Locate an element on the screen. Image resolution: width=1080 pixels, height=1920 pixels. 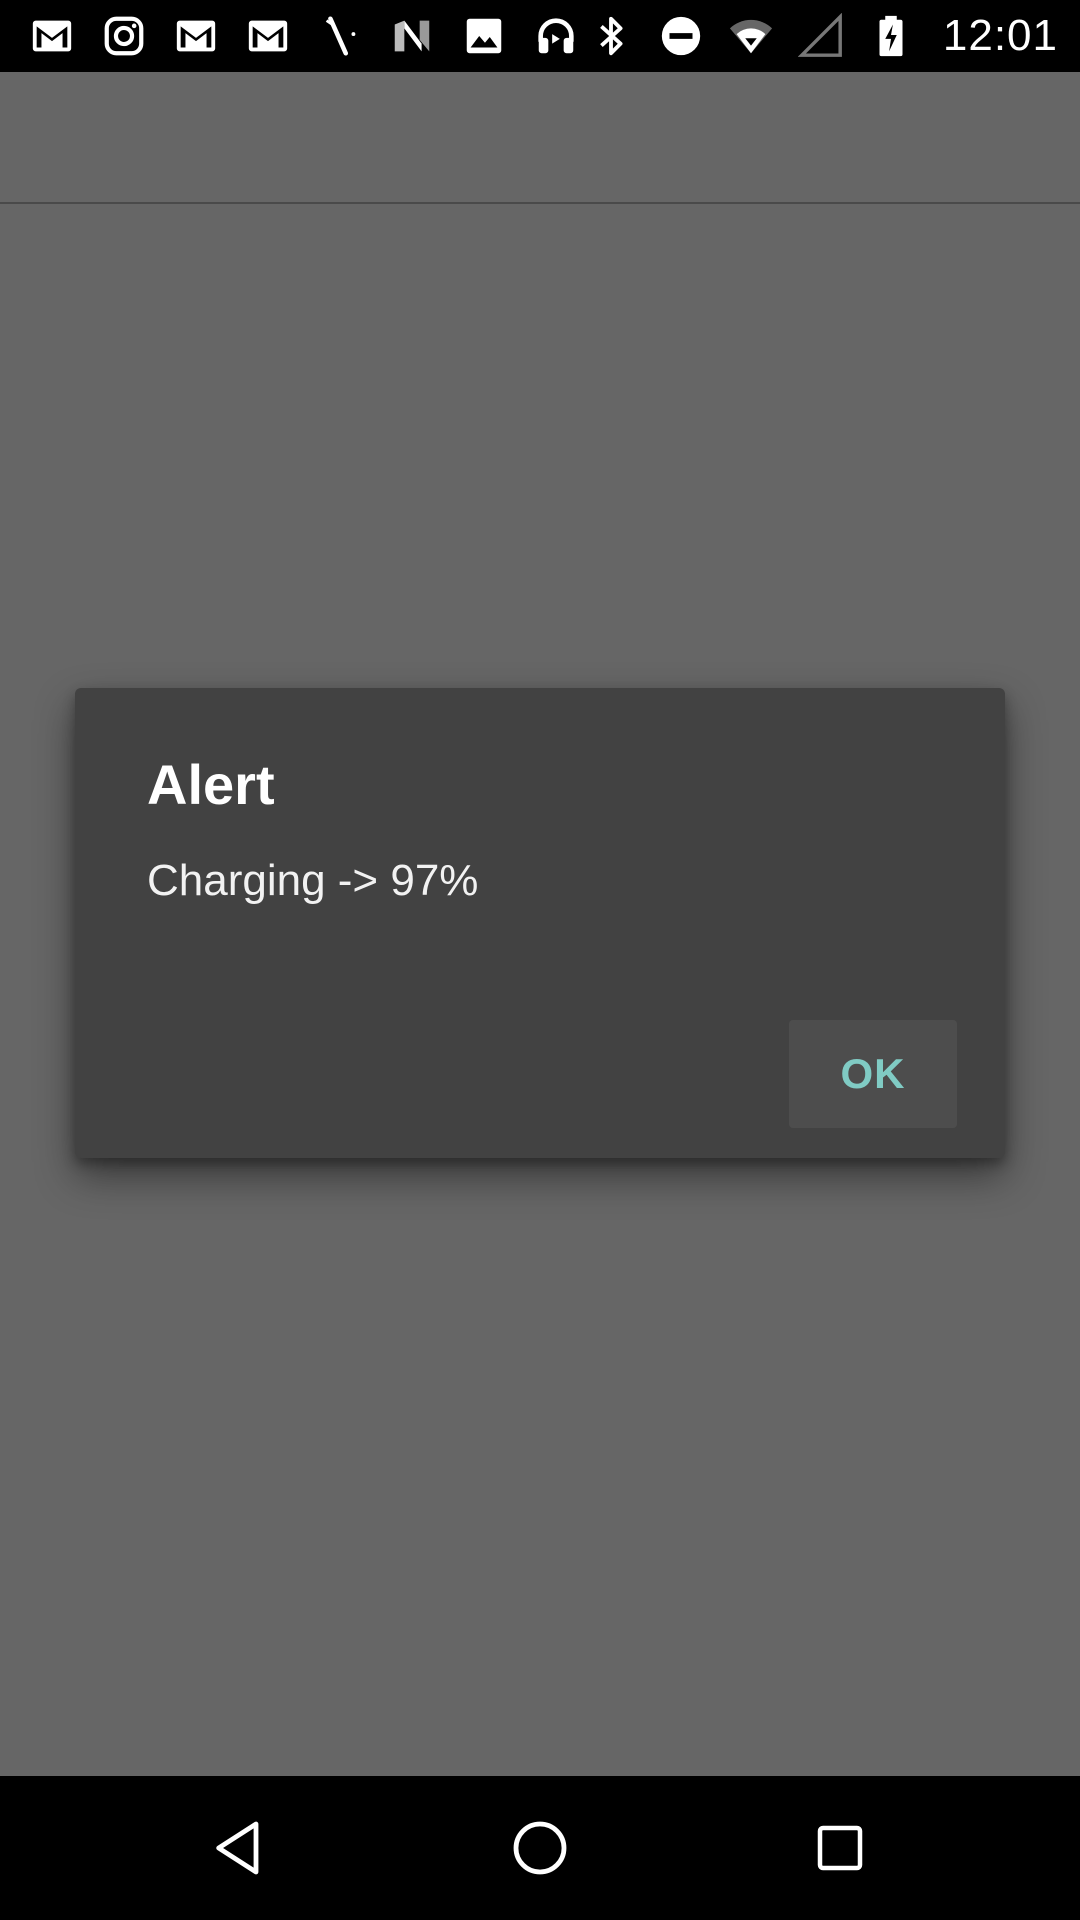
notification-icons is located at coordinates (304, 36).